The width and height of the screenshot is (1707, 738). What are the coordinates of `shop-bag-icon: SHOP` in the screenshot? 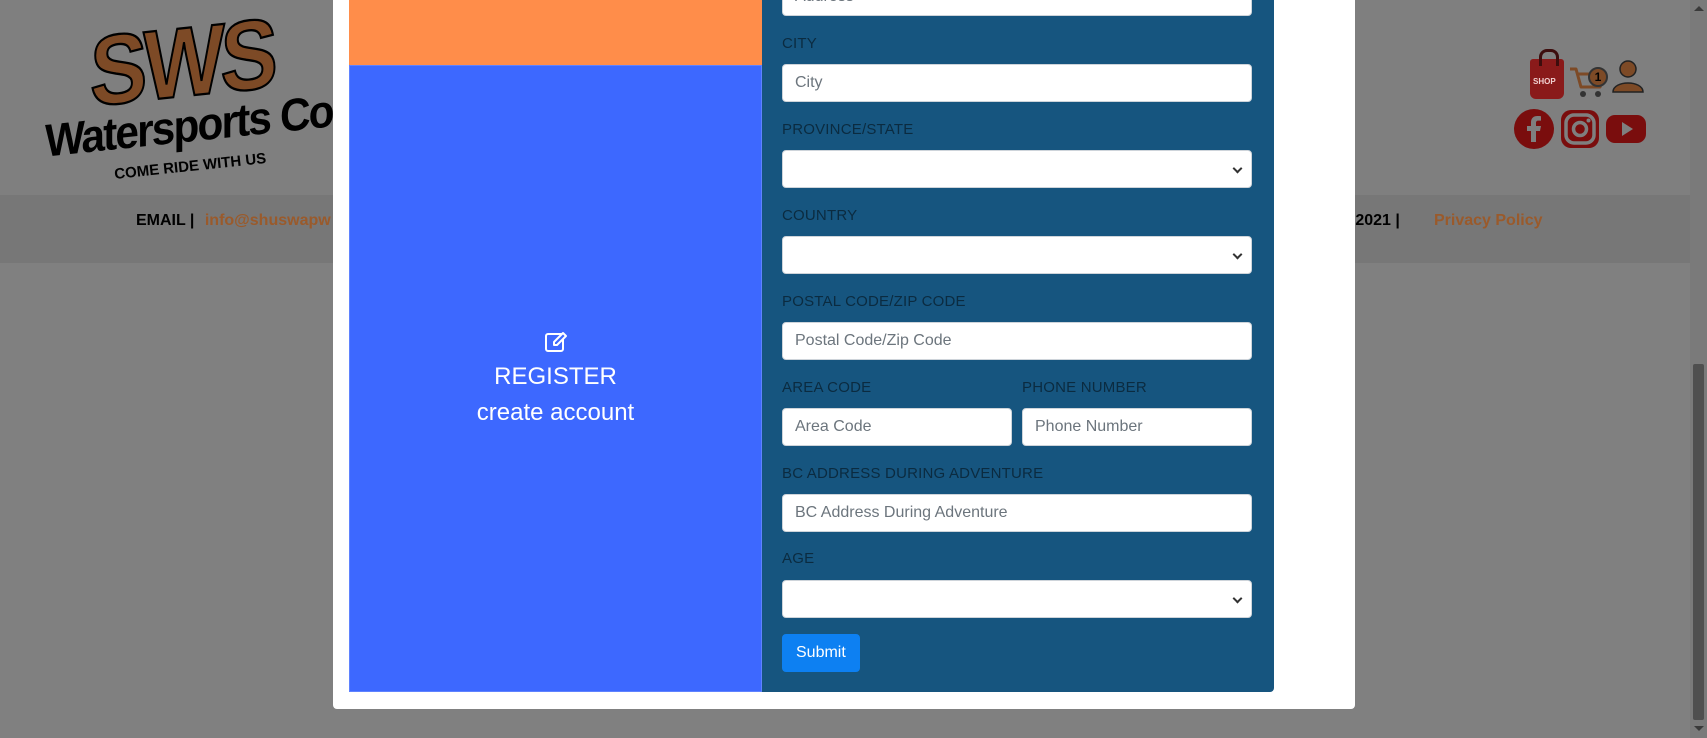 It's located at (1547, 74).